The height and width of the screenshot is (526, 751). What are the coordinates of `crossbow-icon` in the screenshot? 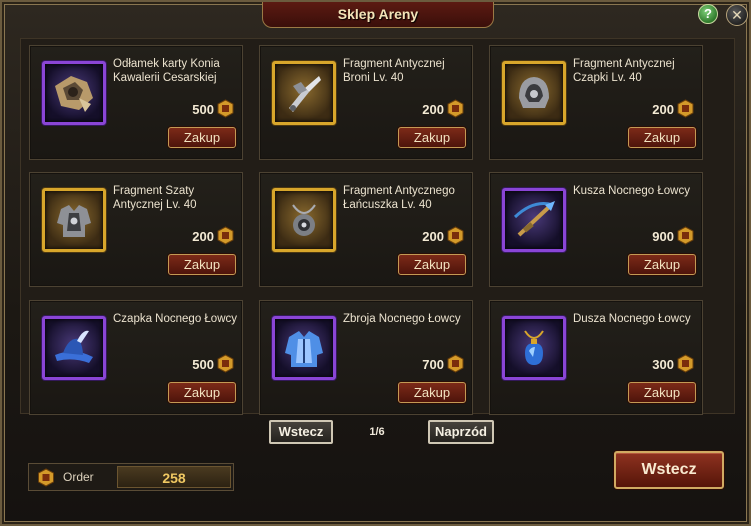 It's located at (534, 219).